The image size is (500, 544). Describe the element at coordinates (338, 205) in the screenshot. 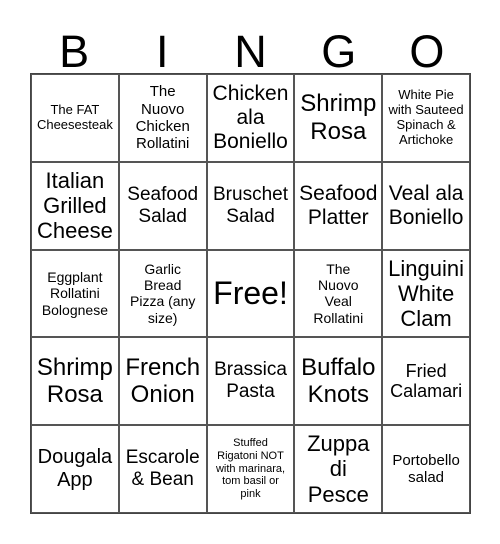

I see `bingo-cell: Seafood Platter` at that location.